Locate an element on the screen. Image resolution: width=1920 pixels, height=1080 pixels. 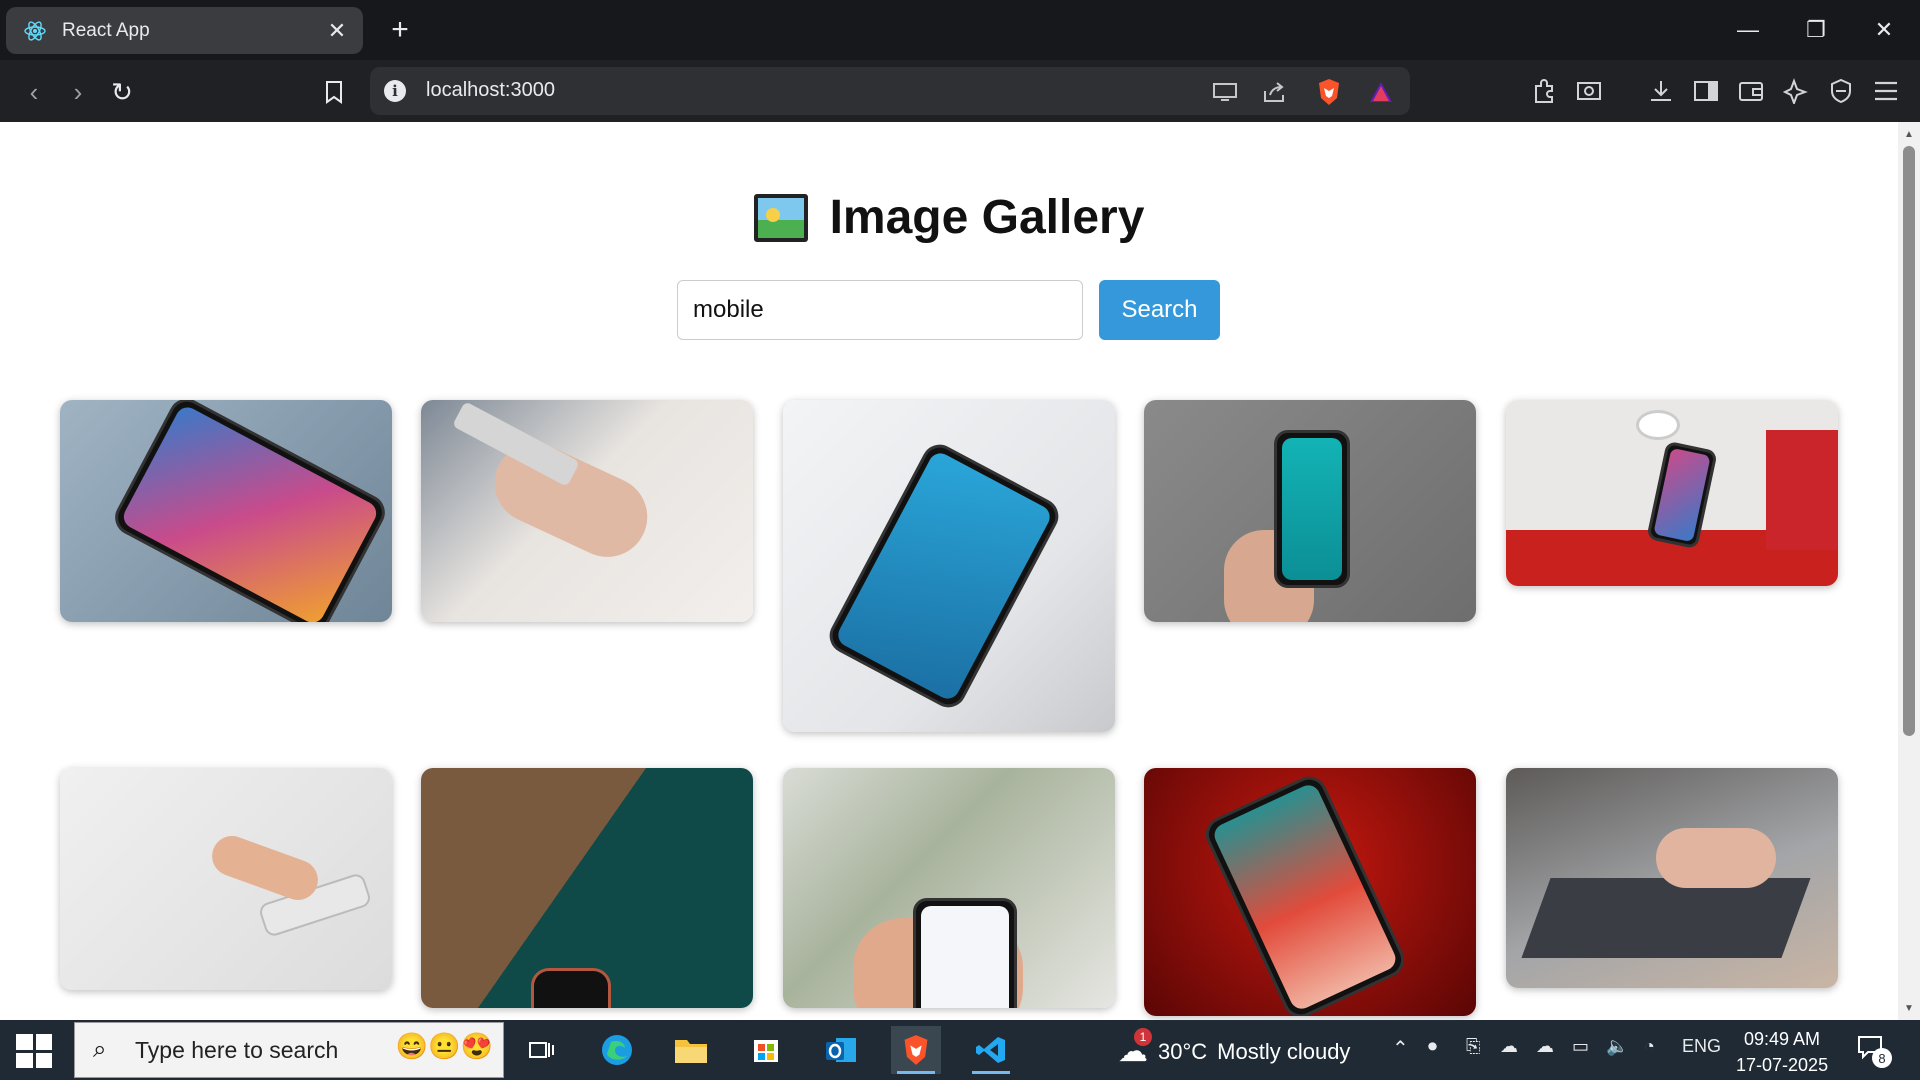
cast-icon is located at coordinates (1225, 92).